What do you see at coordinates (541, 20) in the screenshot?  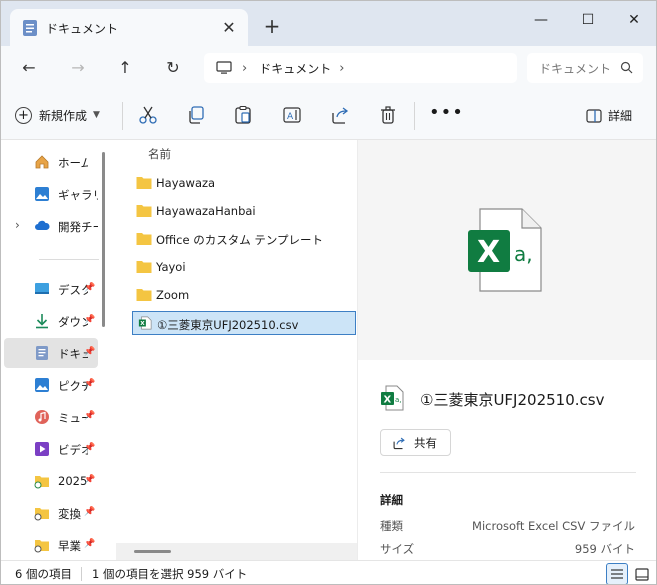 I see `minimize-button: —` at bounding box center [541, 20].